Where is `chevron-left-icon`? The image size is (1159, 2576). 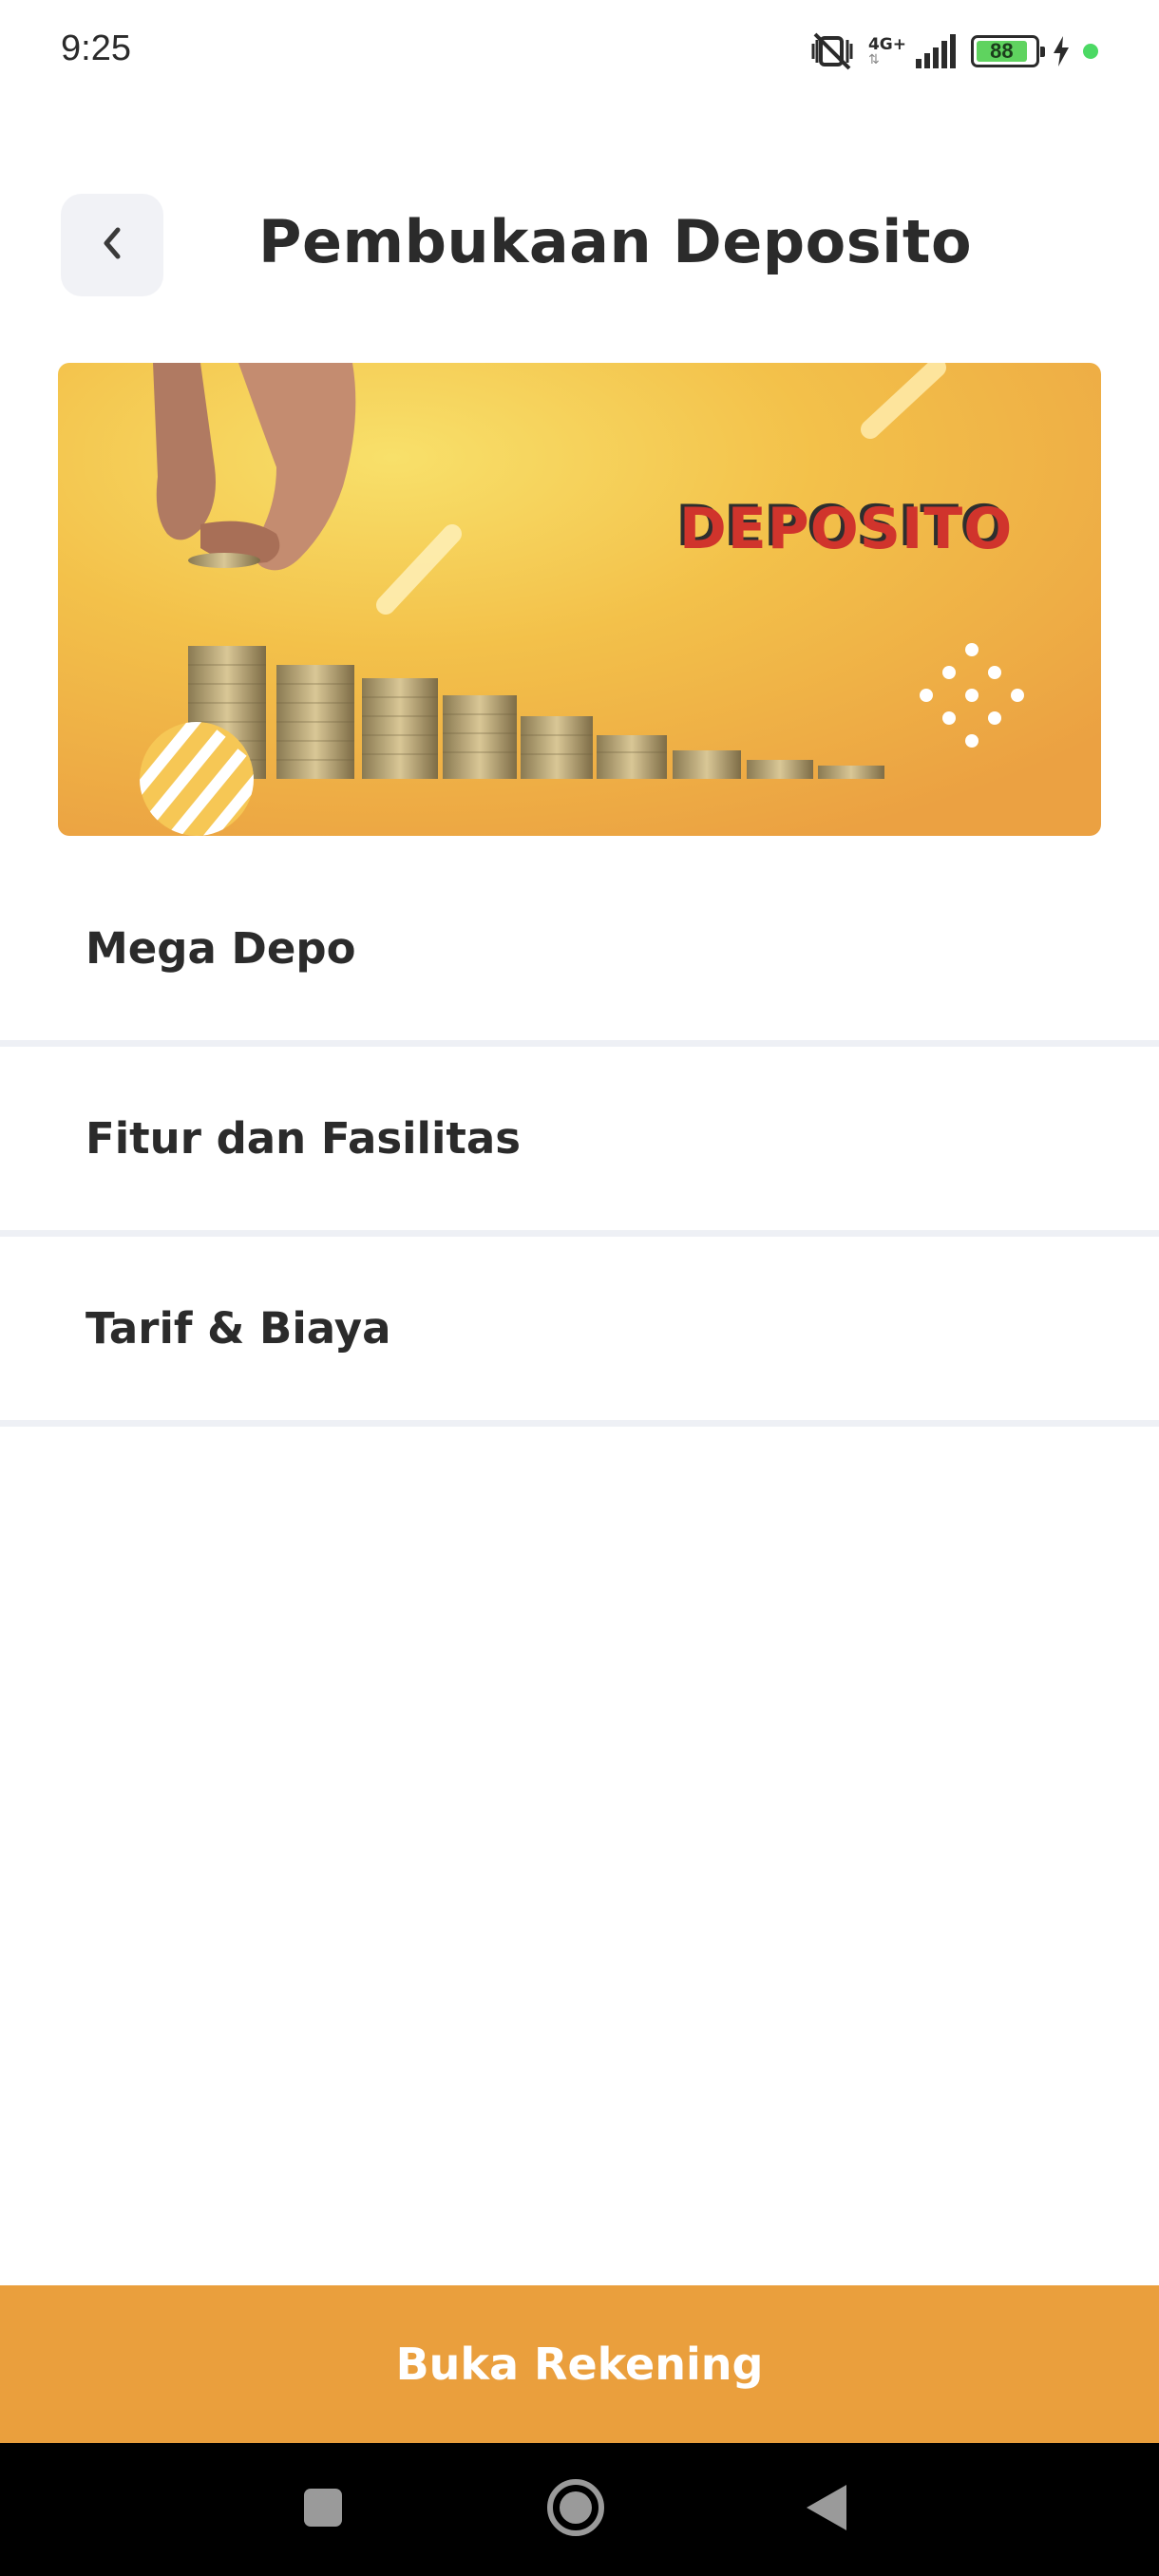
chevron-left-icon is located at coordinates (112, 245).